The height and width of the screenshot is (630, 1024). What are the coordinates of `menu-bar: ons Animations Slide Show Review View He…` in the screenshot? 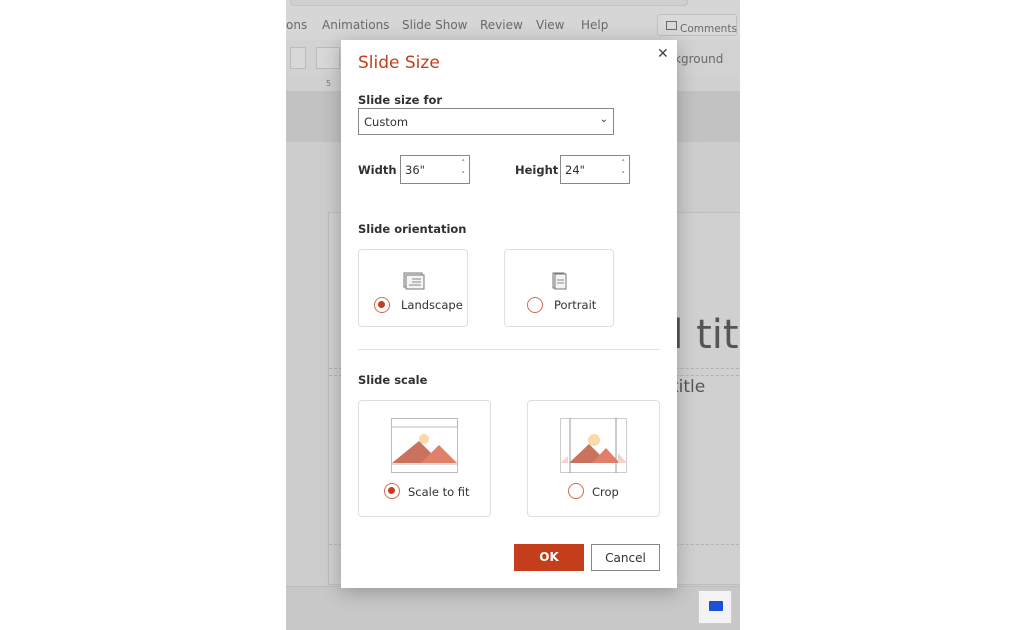 It's located at (513, 25).